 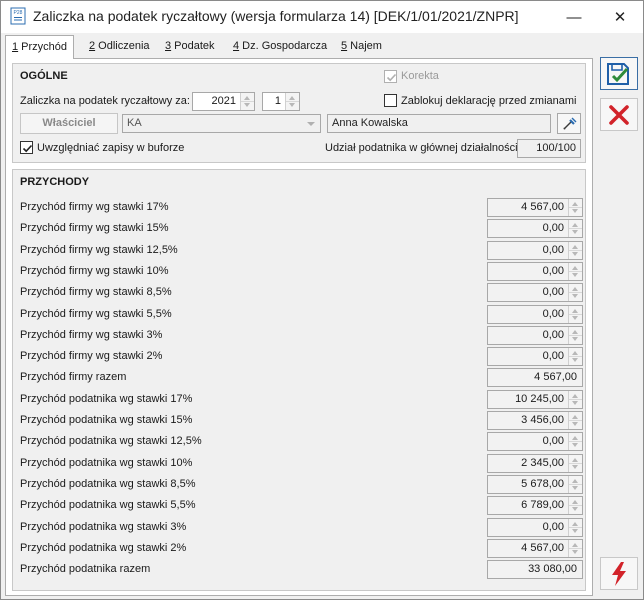 What do you see at coordinates (292, 101) in the screenshot?
I see `month-spin-arrows` at bounding box center [292, 101].